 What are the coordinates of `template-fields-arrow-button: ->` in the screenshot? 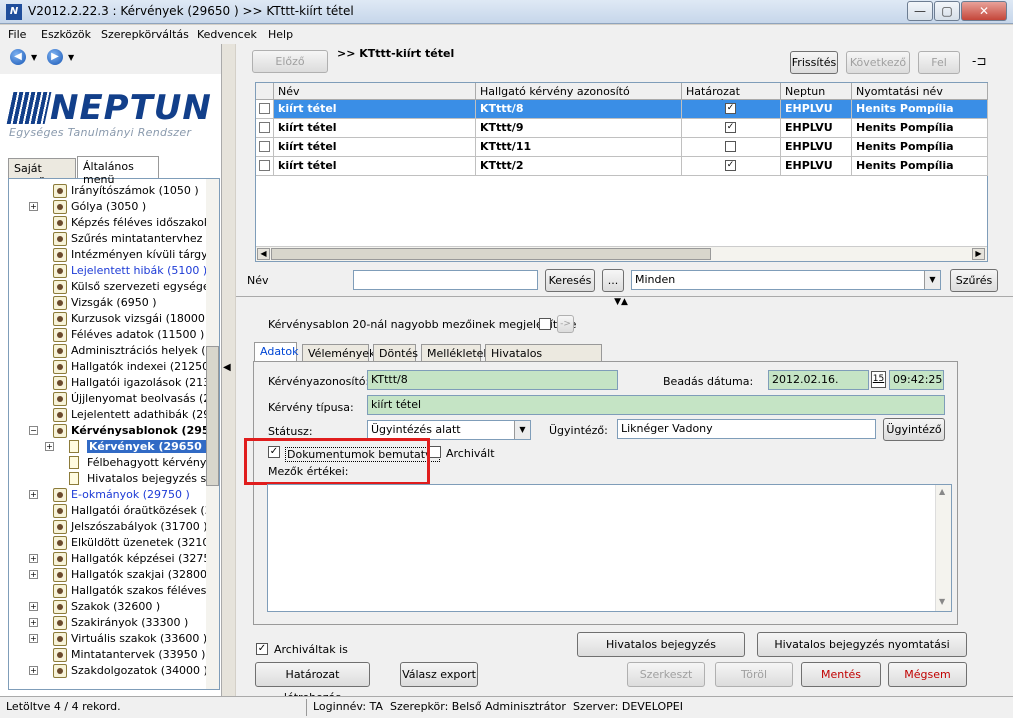 It's located at (565, 324).